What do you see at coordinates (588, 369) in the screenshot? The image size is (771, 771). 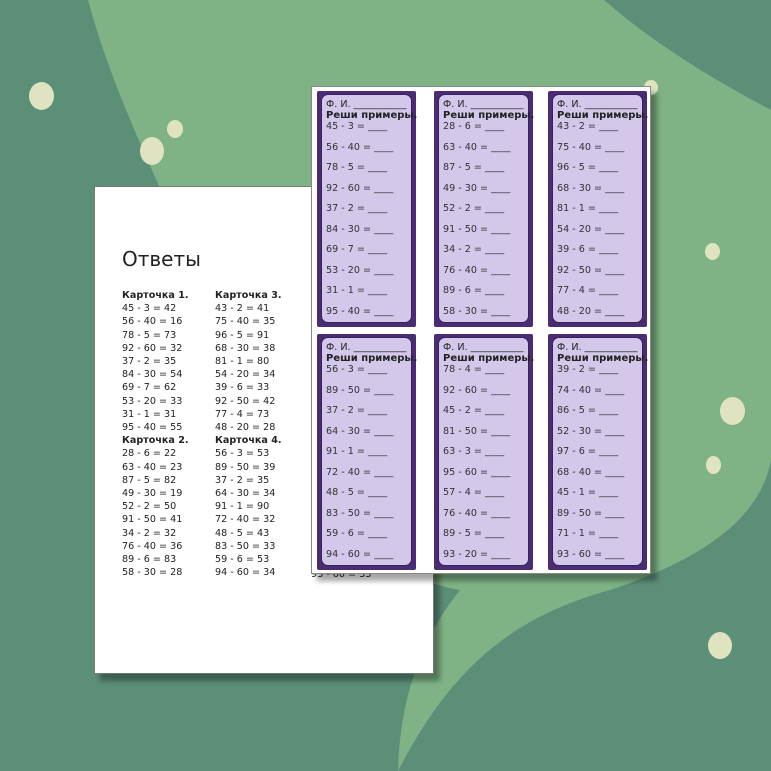 I see `example-line: 39 - 2 = ____` at bounding box center [588, 369].